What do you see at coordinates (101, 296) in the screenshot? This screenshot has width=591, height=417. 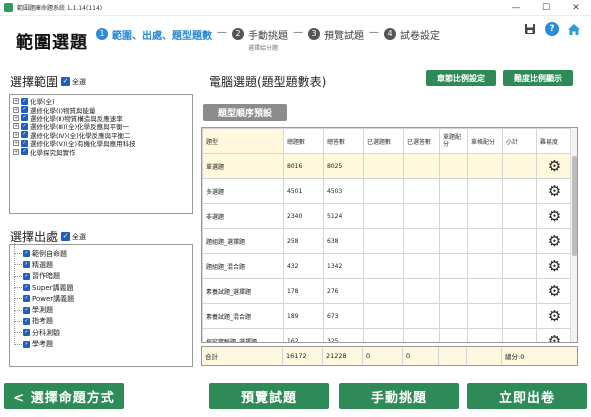 I see `source-item: ✓ Power講義題` at bounding box center [101, 296].